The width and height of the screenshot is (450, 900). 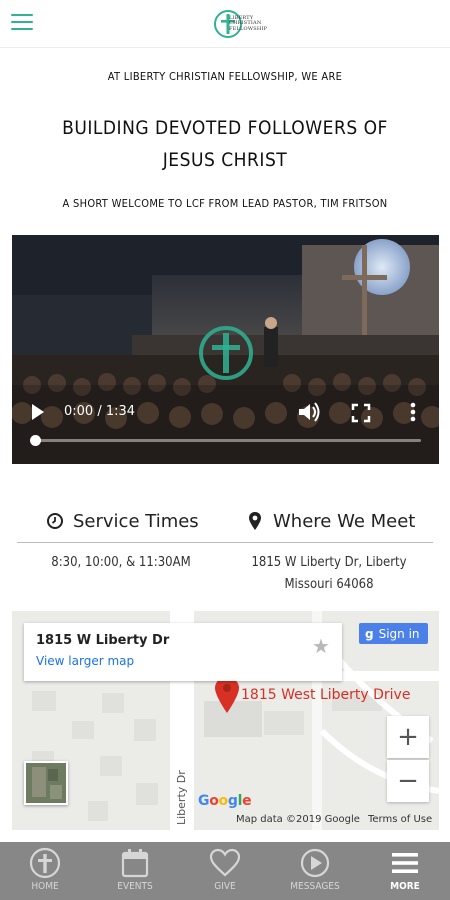 I want to click on satellite-thumbnail-icon, so click(x=46, y=783).